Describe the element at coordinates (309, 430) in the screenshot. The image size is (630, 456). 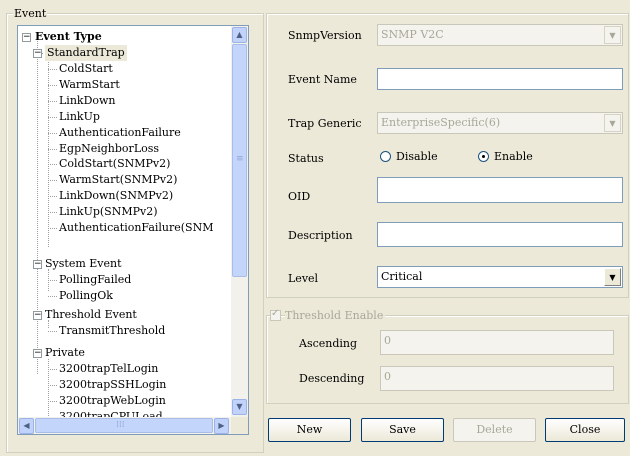
I see `new-button: New` at that location.